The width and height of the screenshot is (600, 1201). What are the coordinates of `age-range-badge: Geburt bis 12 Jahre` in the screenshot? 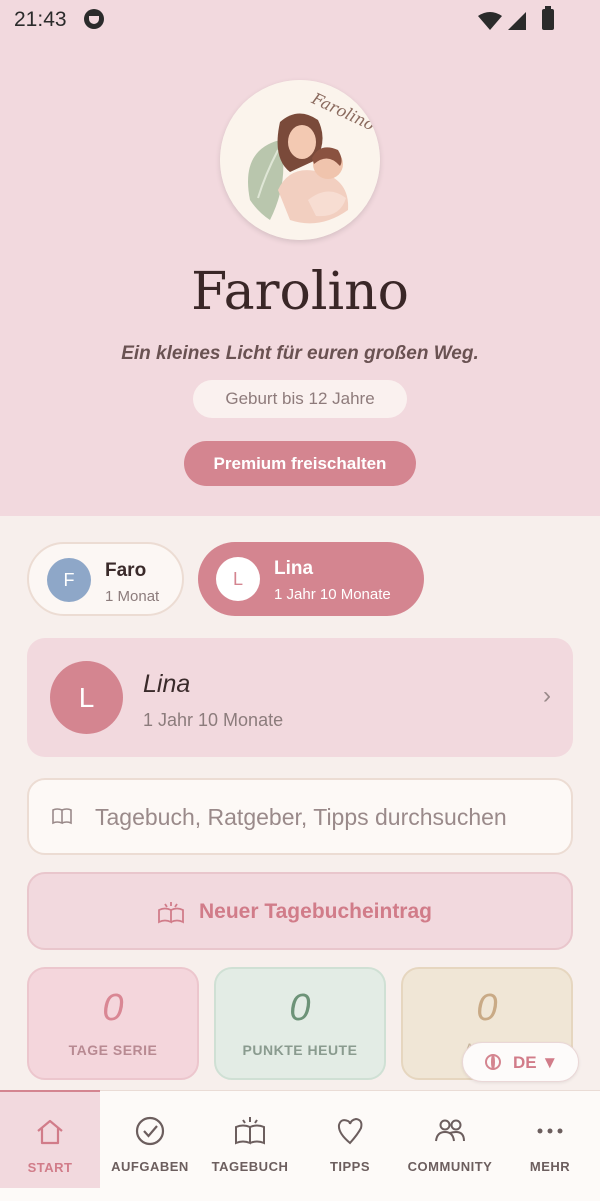 It's located at (300, 399).